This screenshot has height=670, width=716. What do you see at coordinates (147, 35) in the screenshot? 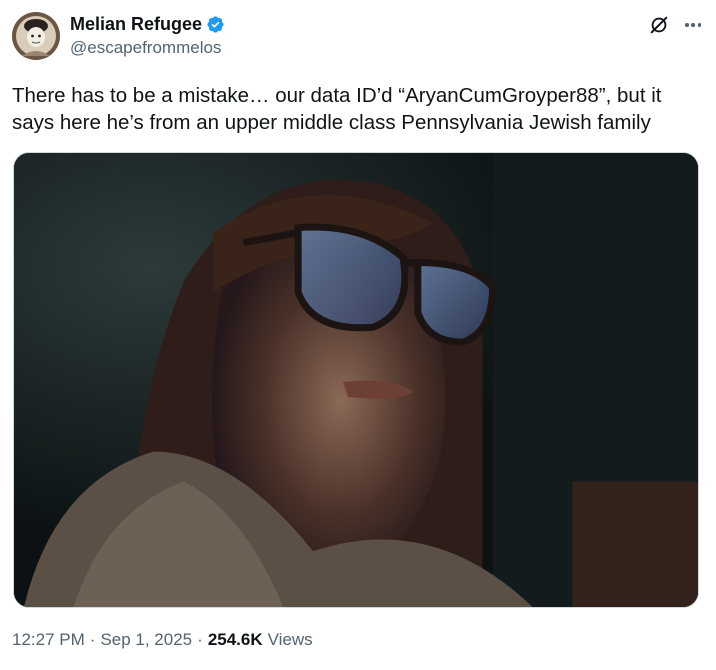
I see `author-names: Melian Refugee @escapefrommelos` at bounding box center [147, 35].